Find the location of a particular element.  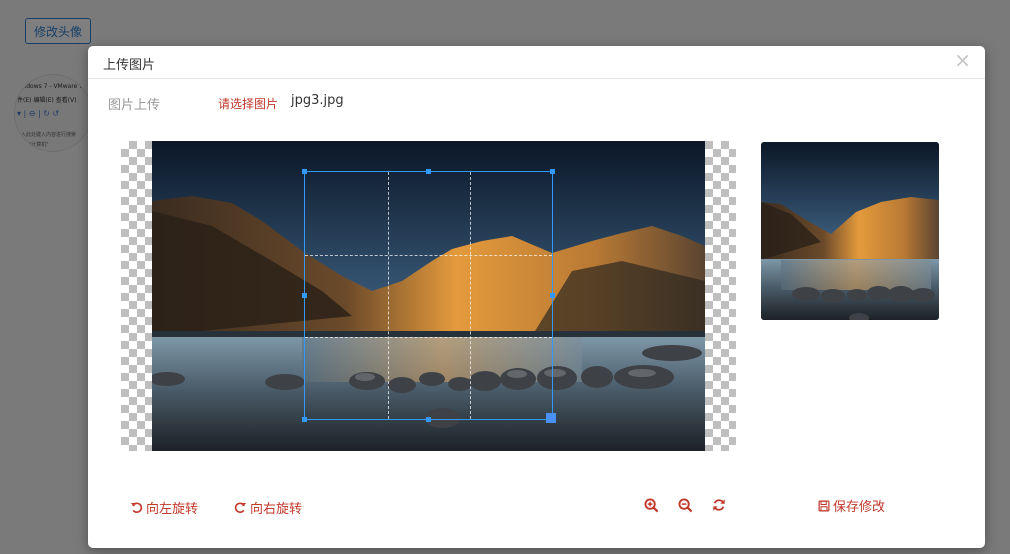

resize-handle-corner is located at coordinates (551, 418).